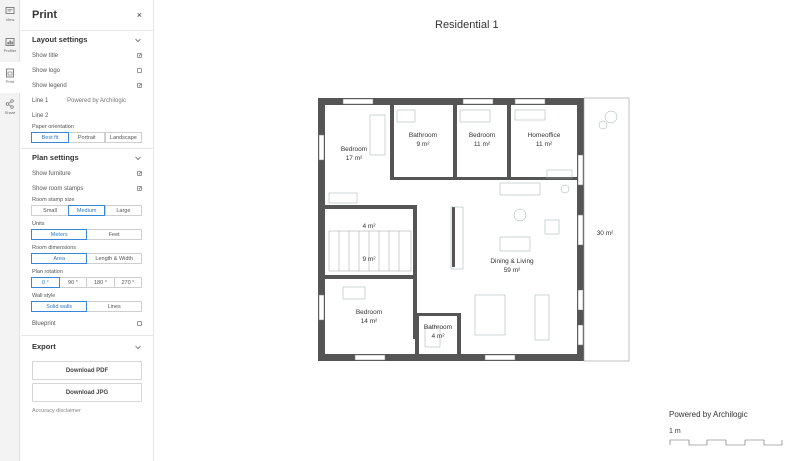 The width and height of the screenshot is (800, 461). Describe the element at coordinates (87, 70) in the screenshot. I see `show-logo-row: Show logo` at that location.